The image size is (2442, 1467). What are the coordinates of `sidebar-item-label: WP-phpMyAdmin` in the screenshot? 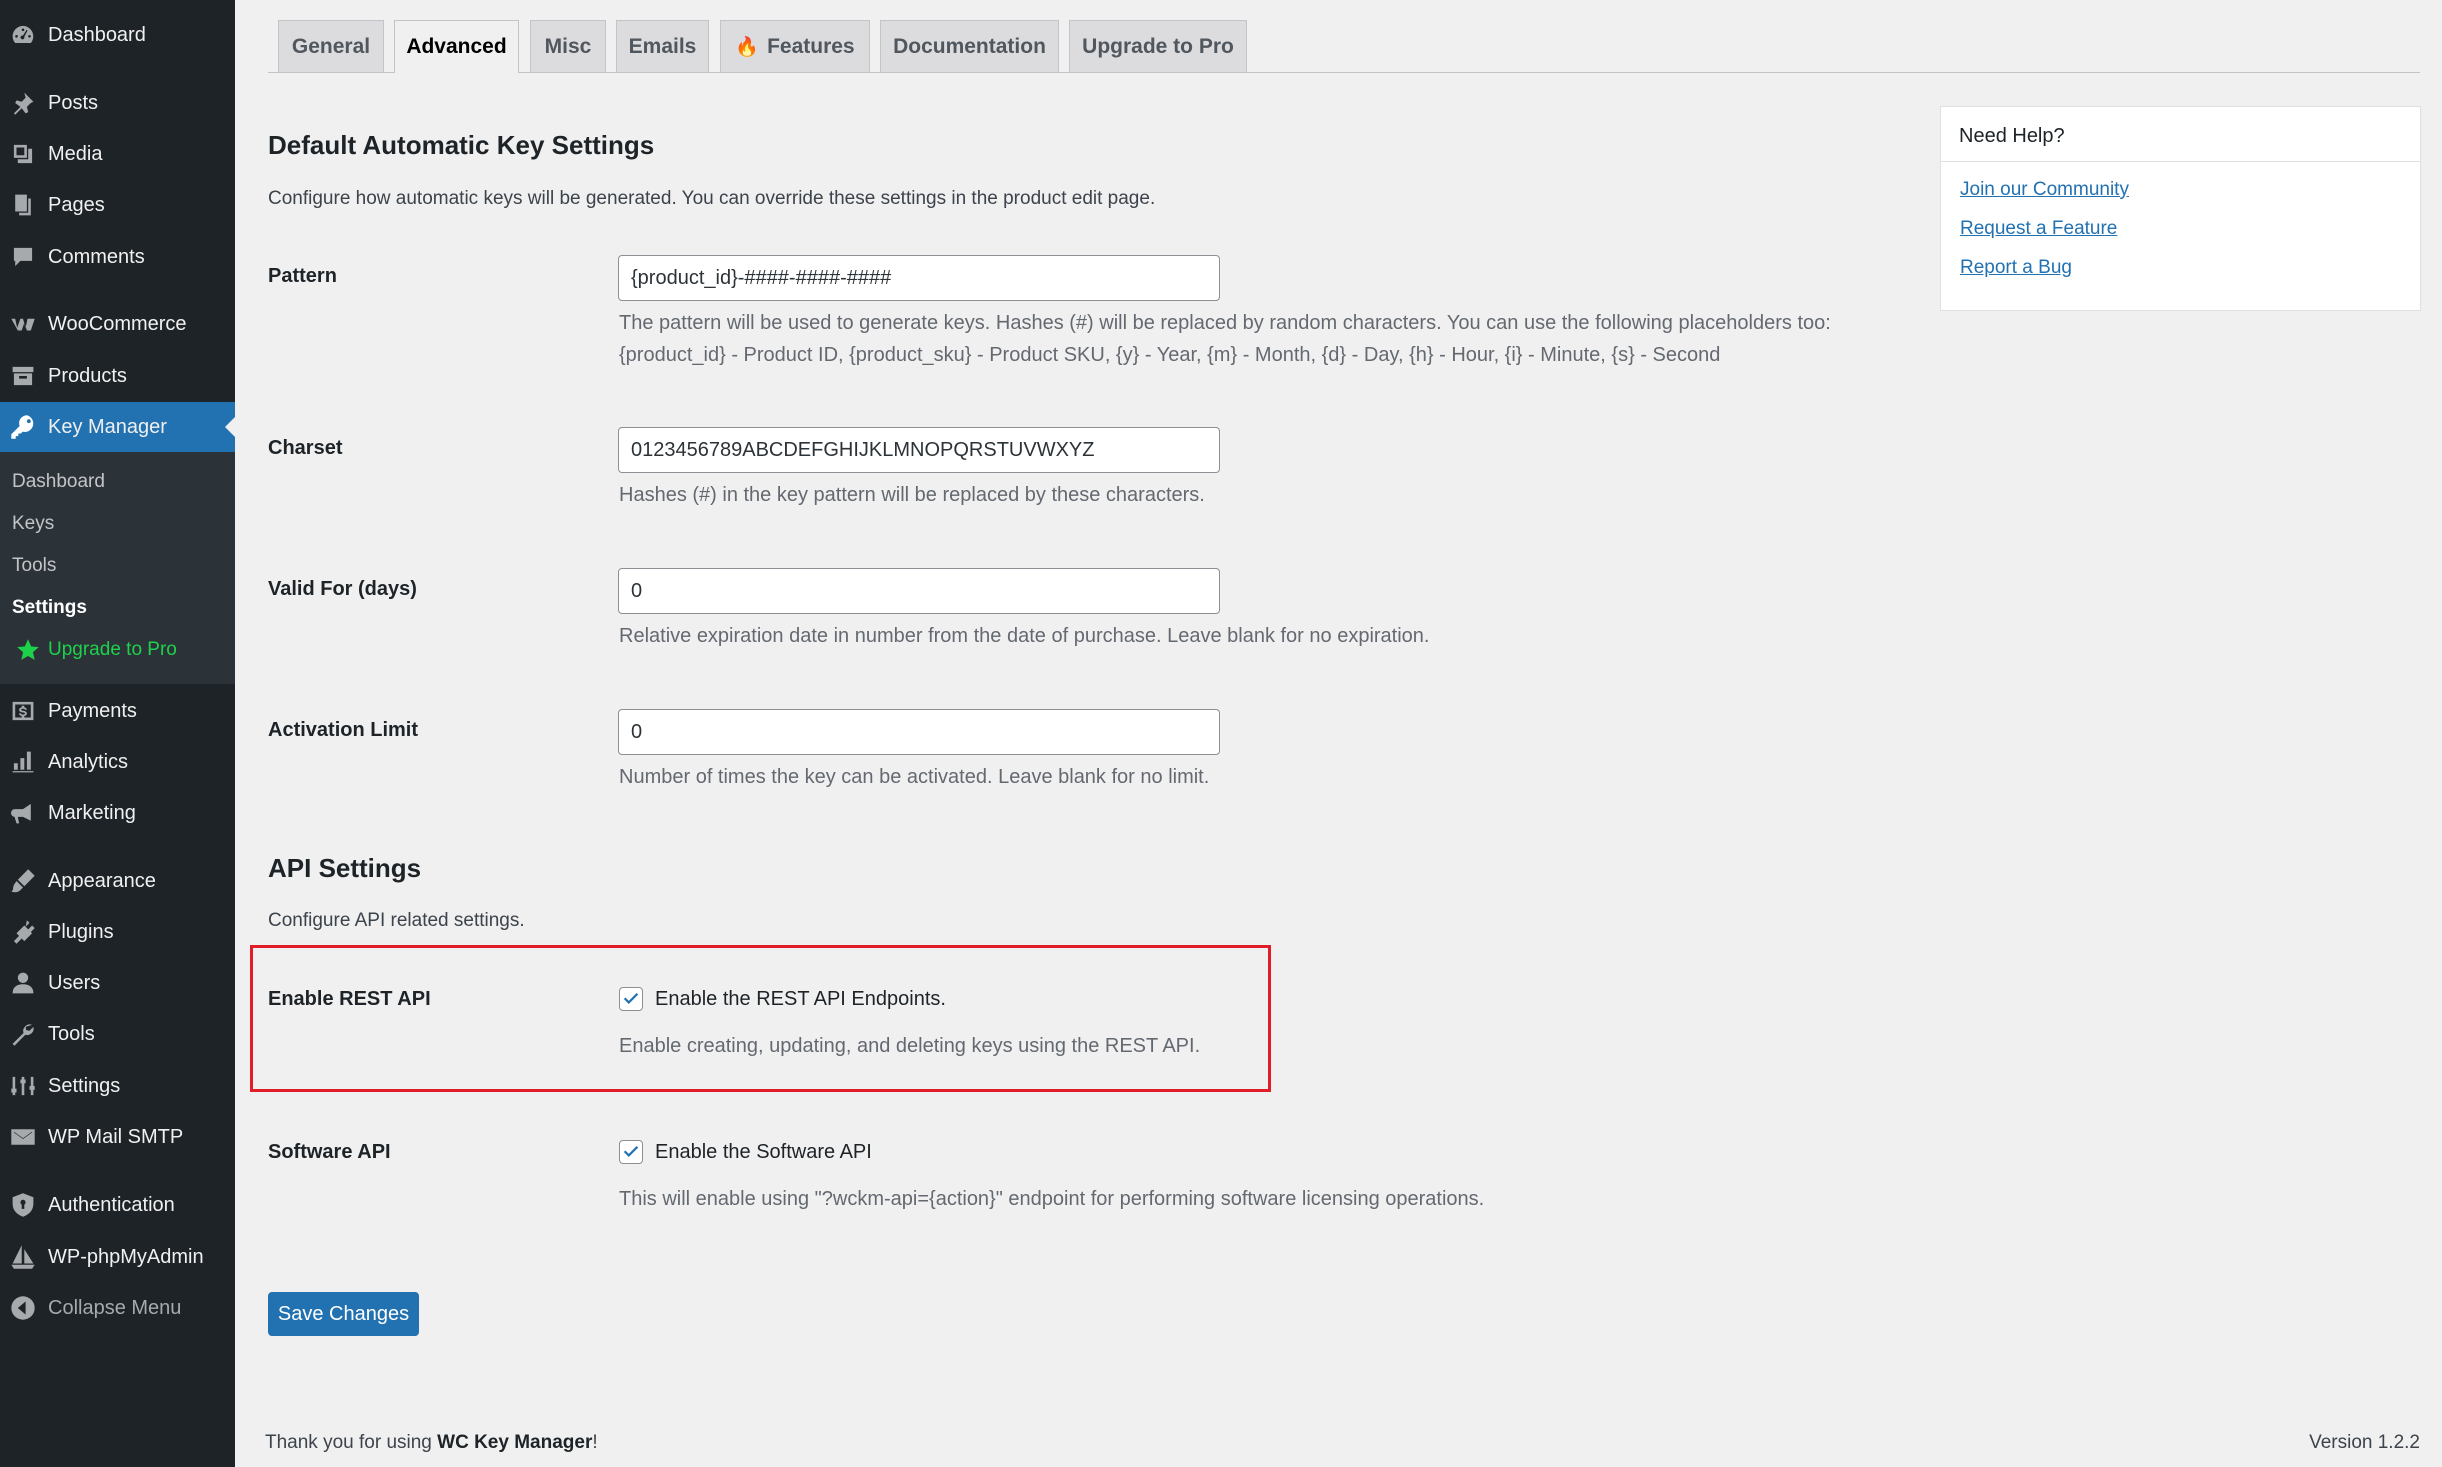 It's located at (126, 1256).